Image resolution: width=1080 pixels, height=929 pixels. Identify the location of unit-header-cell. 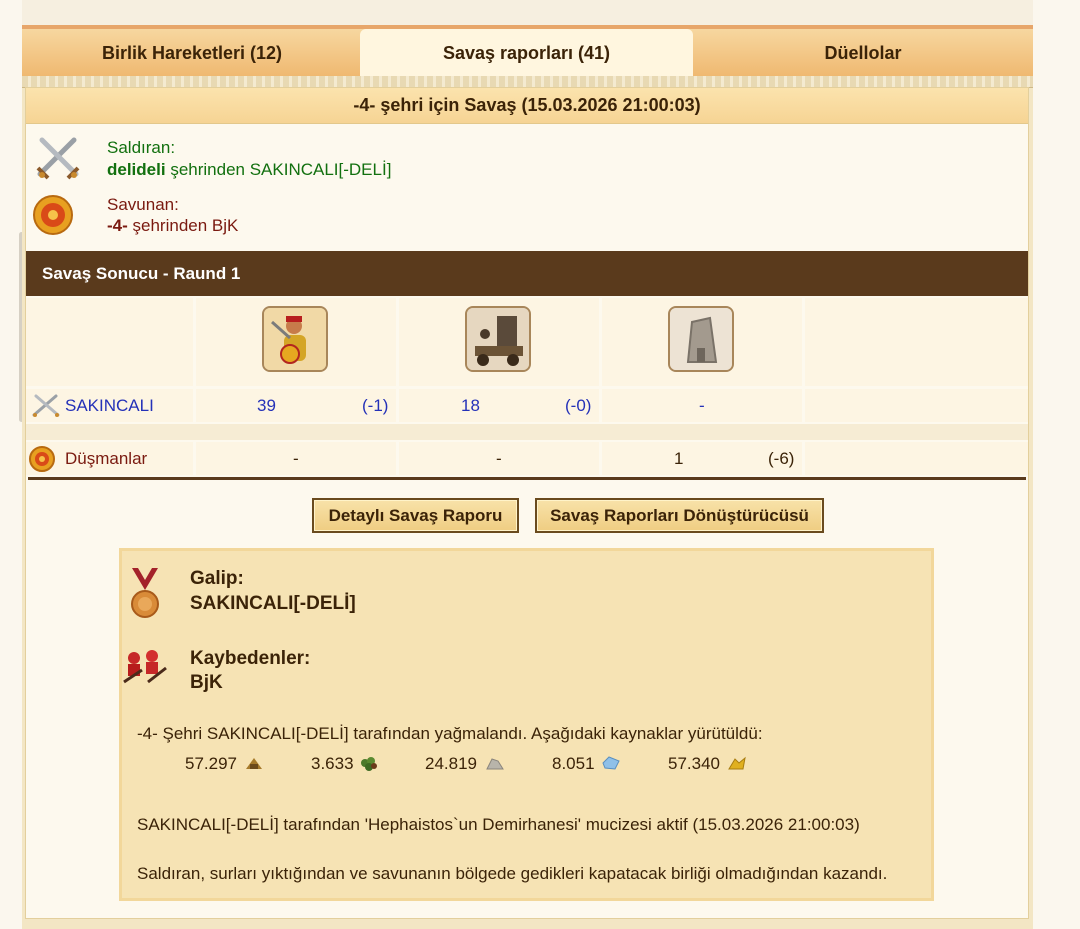
(916, 342).